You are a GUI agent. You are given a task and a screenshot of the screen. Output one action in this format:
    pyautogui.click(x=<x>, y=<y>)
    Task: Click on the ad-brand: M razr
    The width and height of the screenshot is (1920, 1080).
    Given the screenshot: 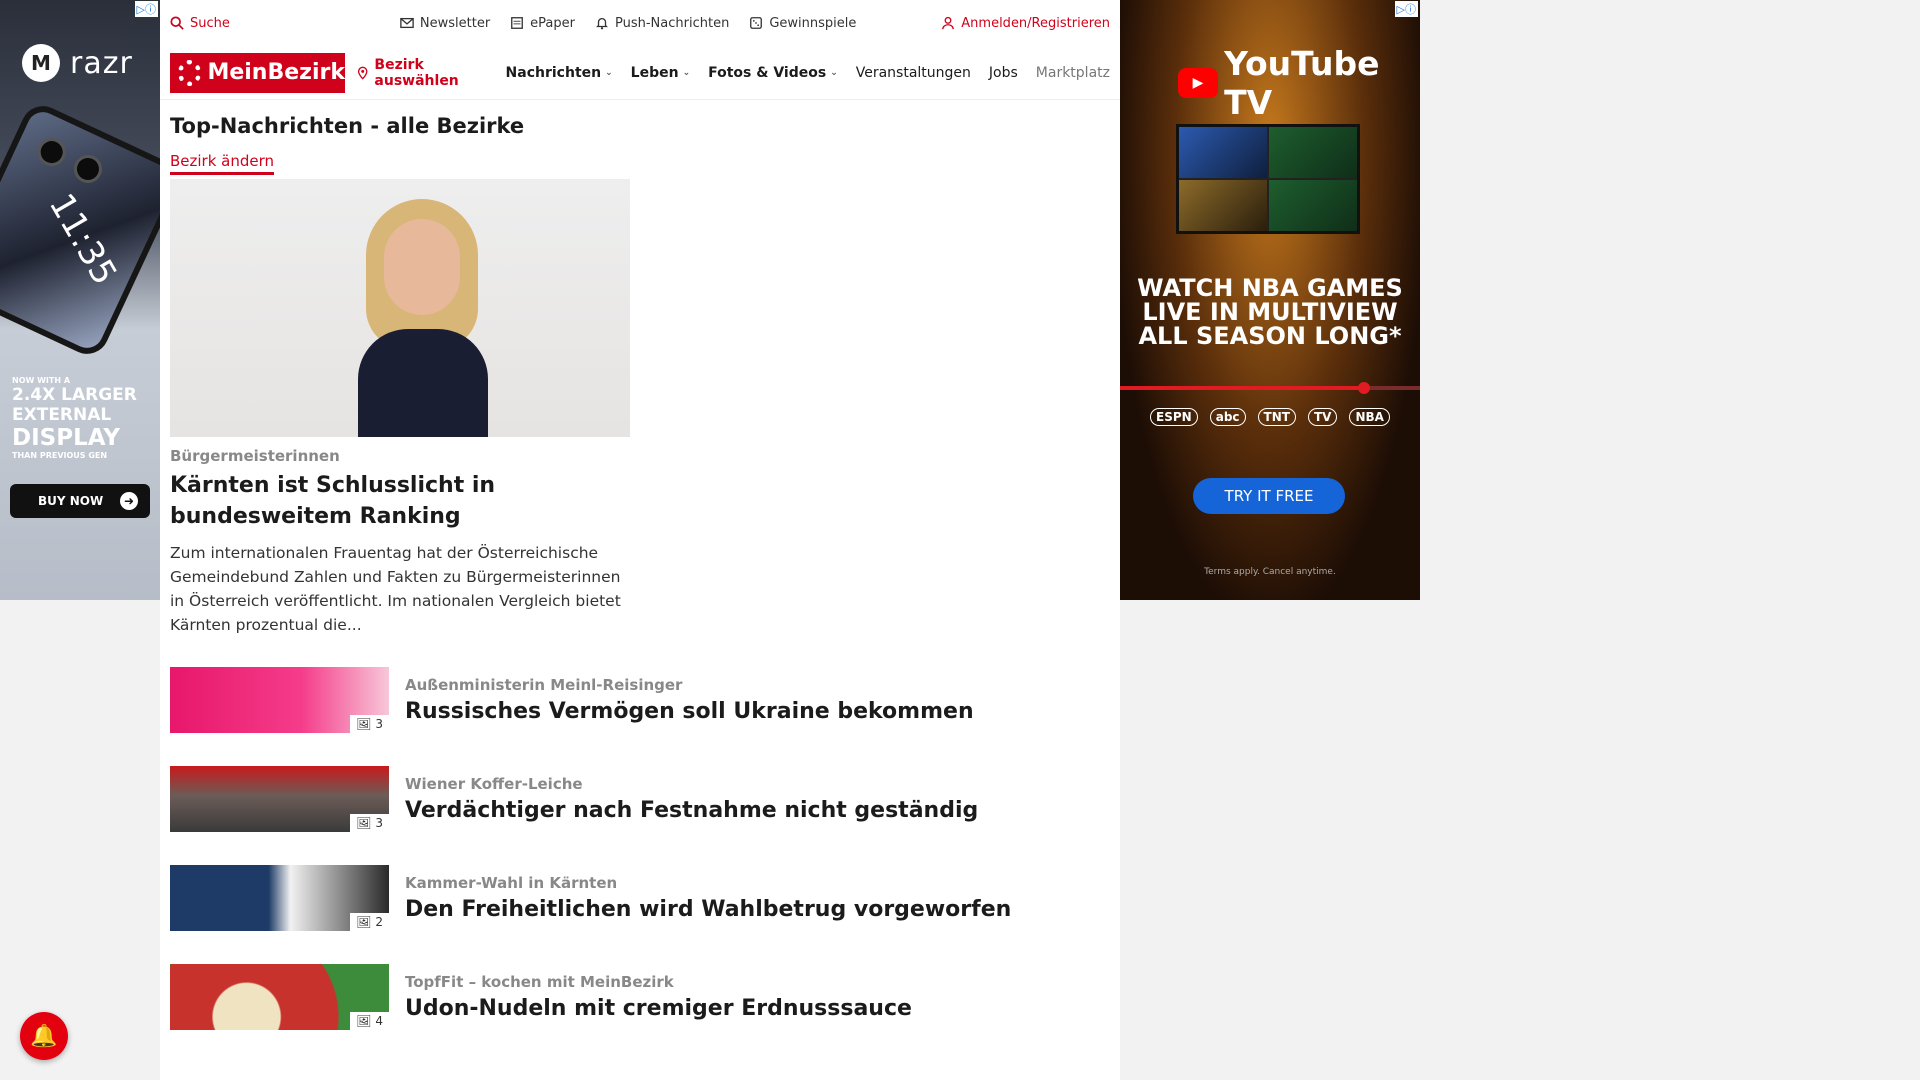 What is the action you would take?
    pyautogui.click(x=77, y=63)
    